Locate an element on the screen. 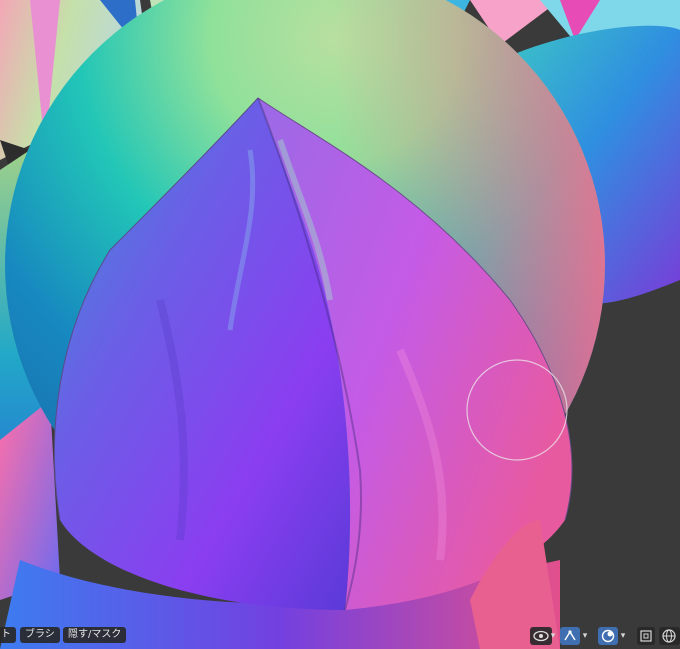 The height and width of the screenshot is (649, 680). xray-toggle-icon is located at coordinates (646, 636).